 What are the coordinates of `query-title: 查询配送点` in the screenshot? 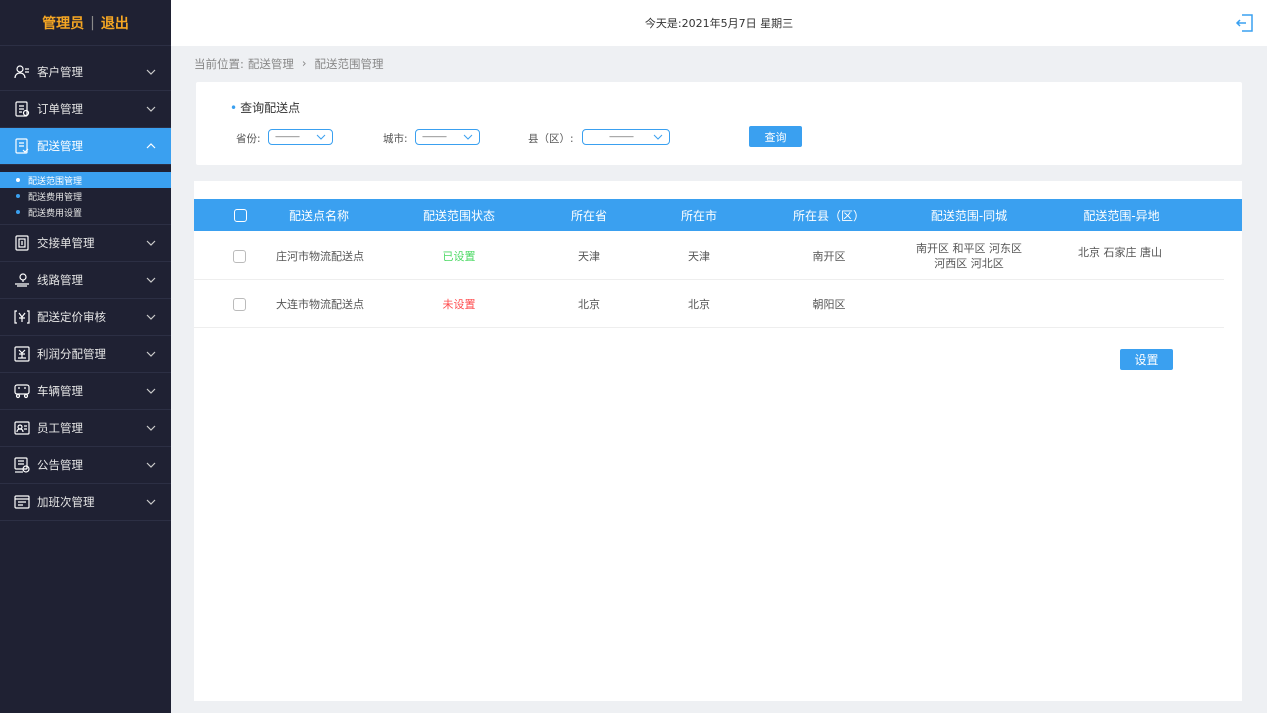 It's located at (265, 107).